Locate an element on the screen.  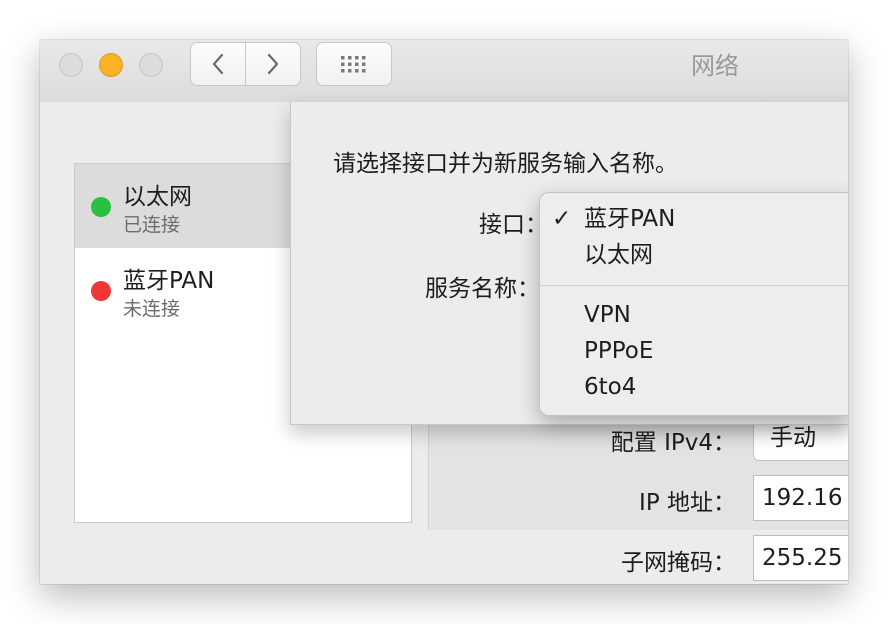
interface-dropdown-menu: ✓ 蓝牙PAN 以太网 VPN PPPoE 6to4 is located at coordinates (693, 304).